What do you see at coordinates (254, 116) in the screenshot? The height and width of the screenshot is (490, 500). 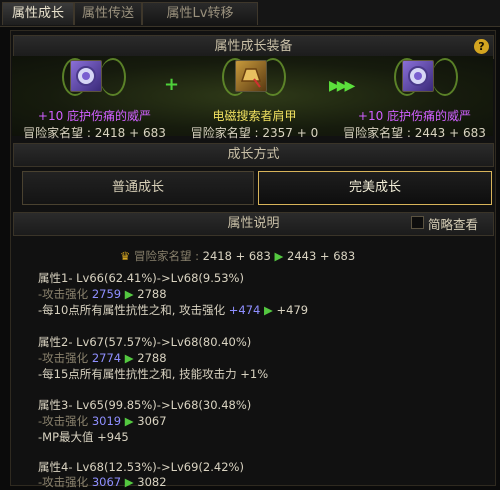 I see `material-equipment-name: 电磁搜索者肩甲` at bounding box center [254, 116].